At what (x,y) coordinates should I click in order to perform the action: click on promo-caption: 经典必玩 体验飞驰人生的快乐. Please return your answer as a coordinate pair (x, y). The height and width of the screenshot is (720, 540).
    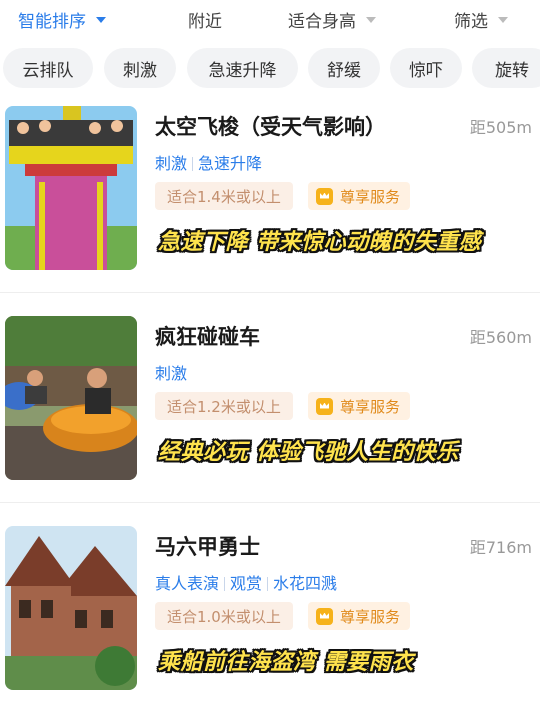
    Looking at the image, I should click on (308, 452).